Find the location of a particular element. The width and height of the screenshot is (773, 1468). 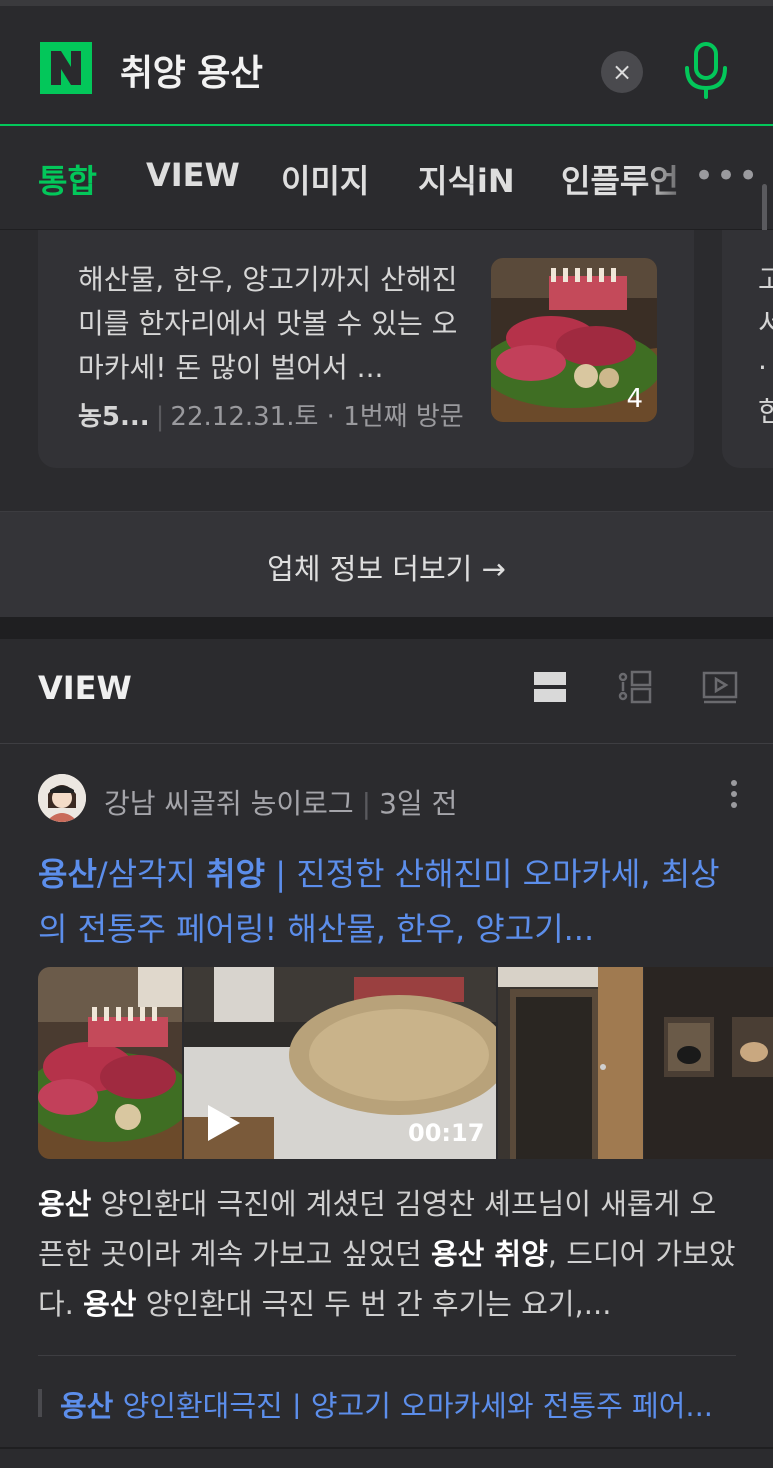

review-photo: 4 is located at coordinates (574, 340).